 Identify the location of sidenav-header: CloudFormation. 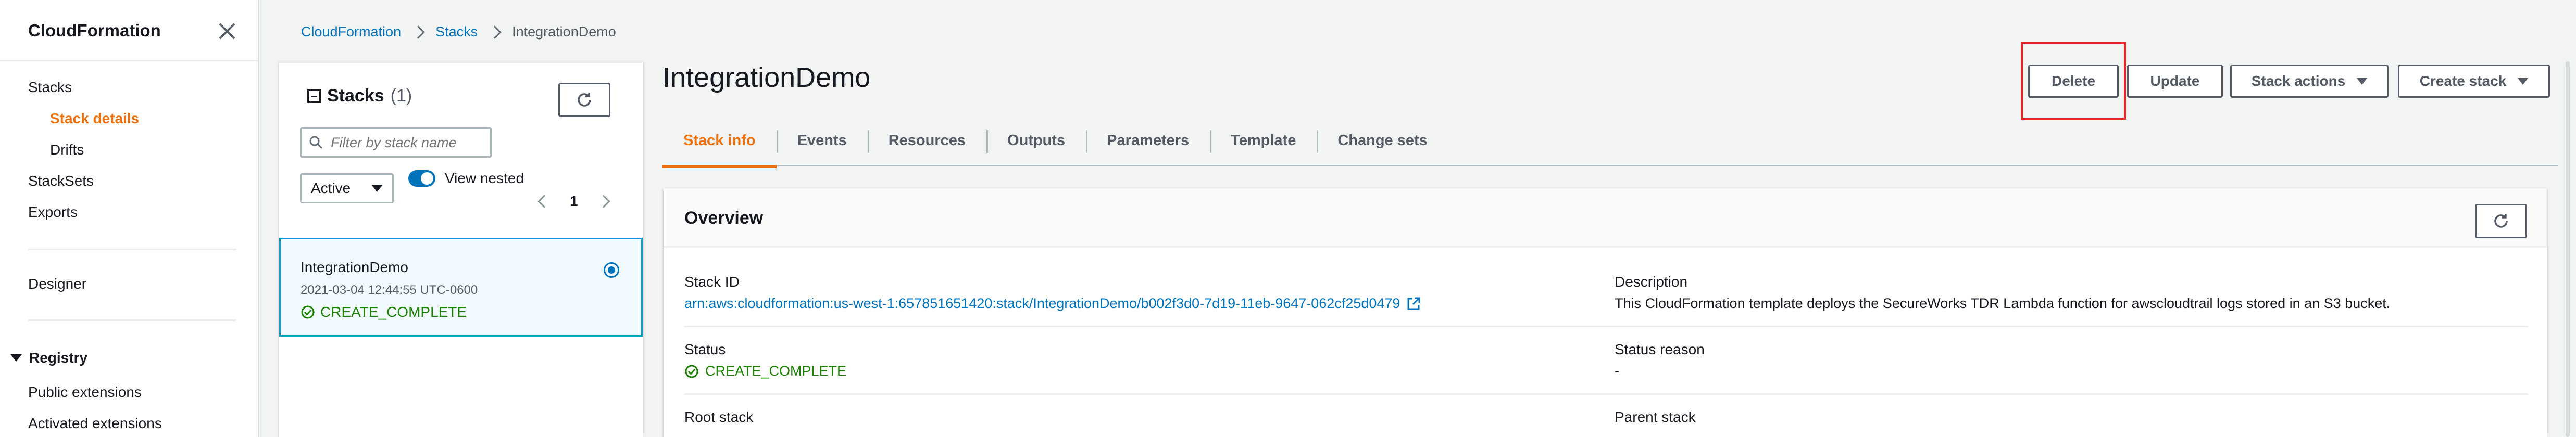
(129, 31).